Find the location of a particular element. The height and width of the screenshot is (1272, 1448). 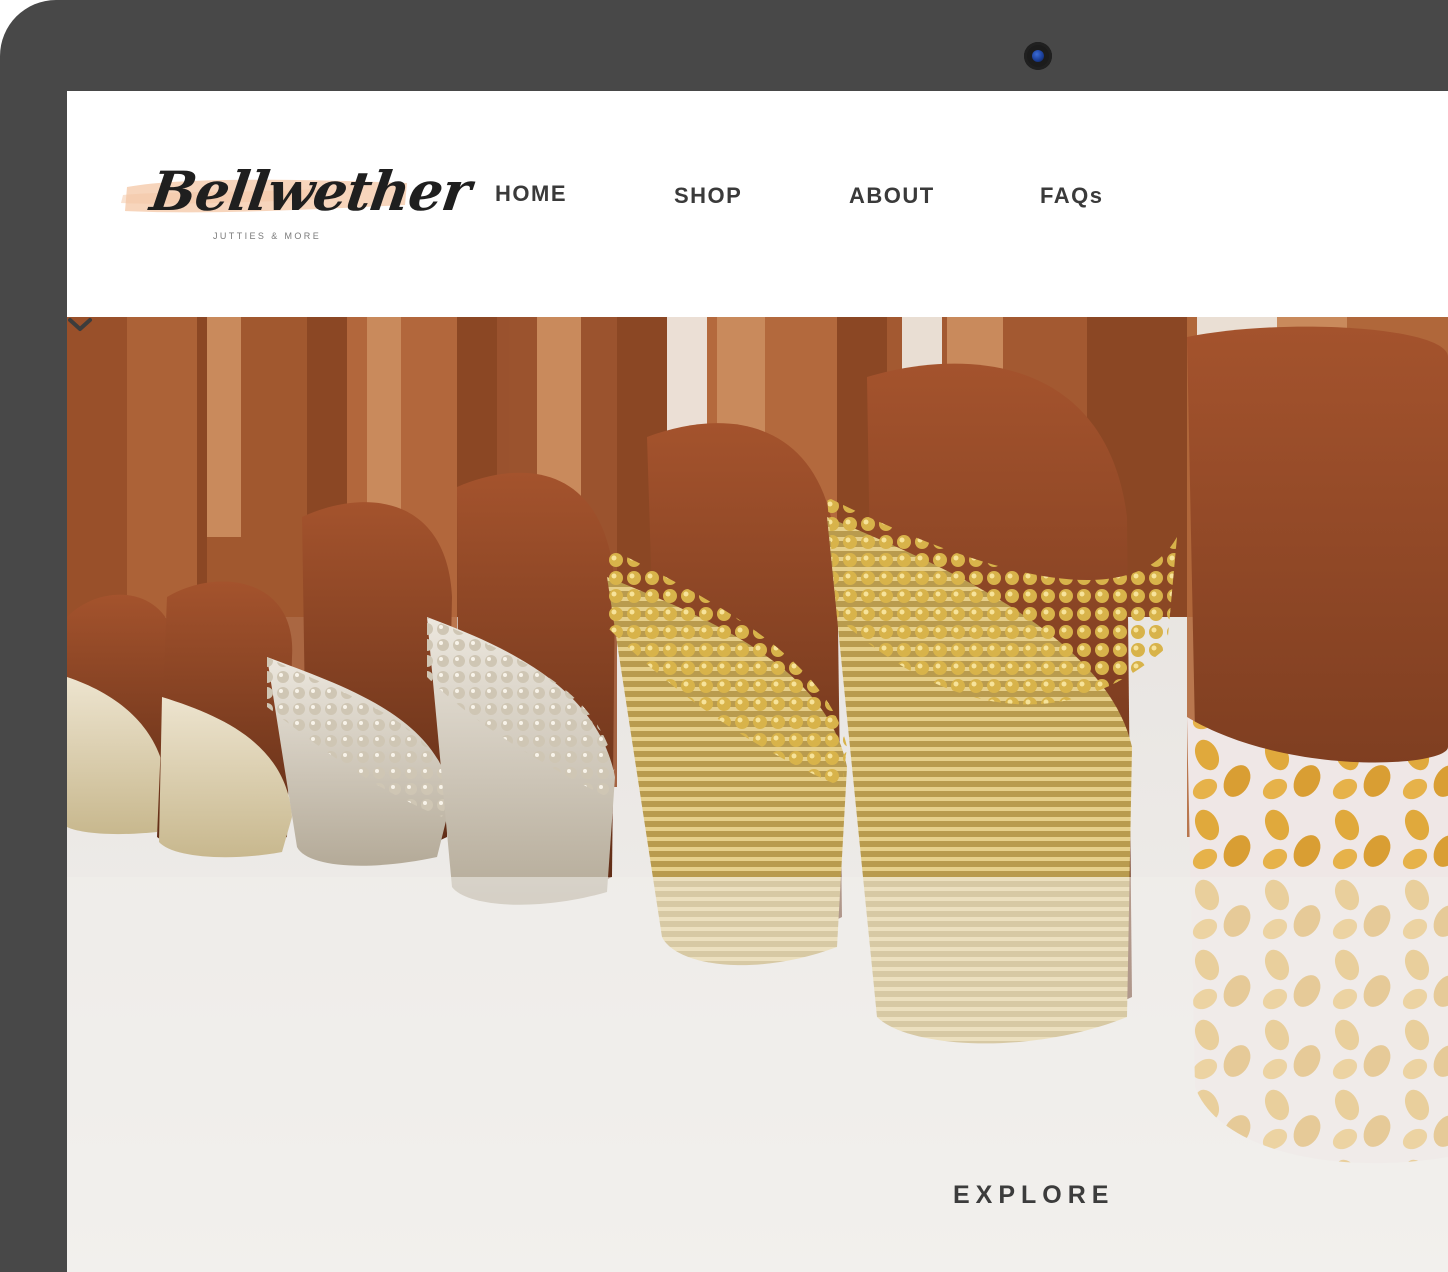

nav-item-shop: SHOP is located at coordinates (708, 196).